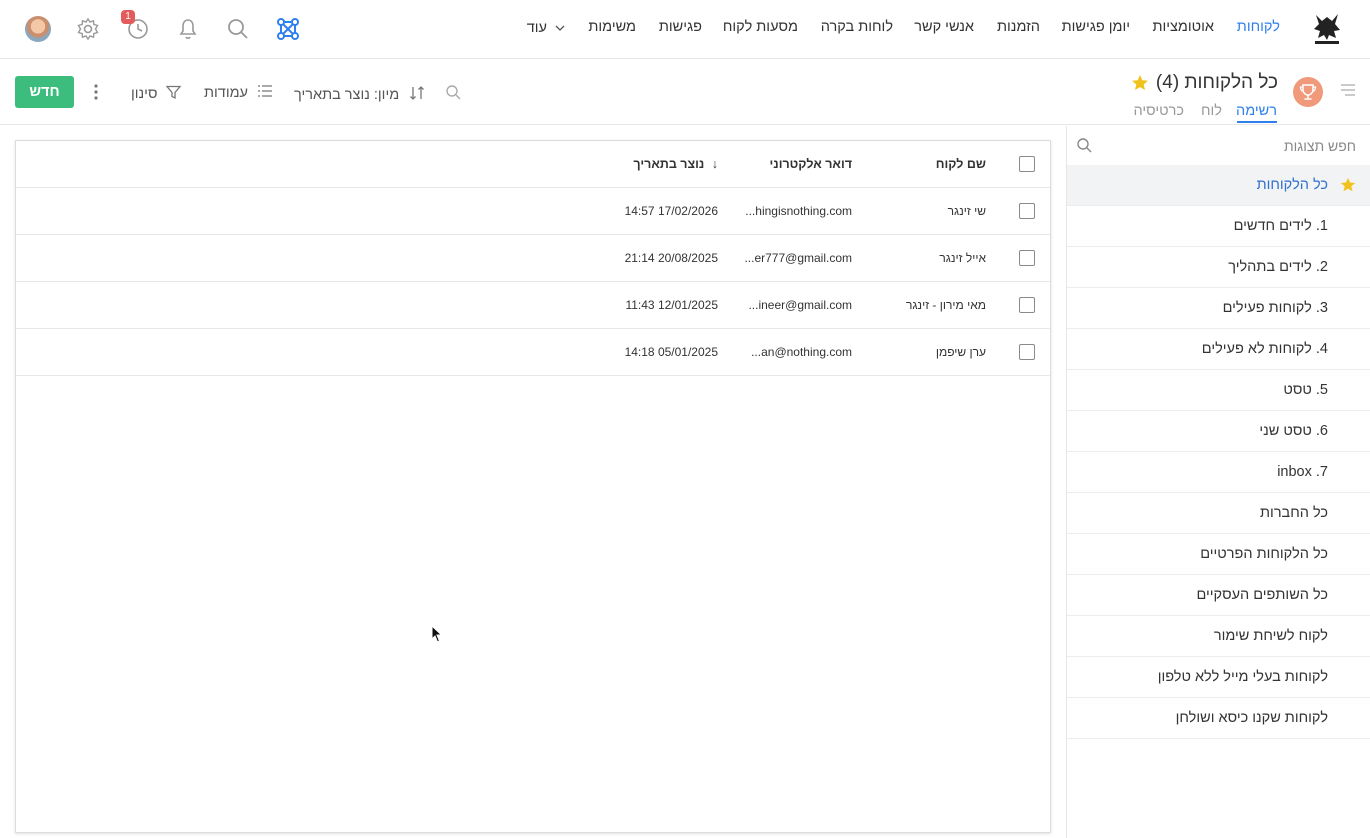 This screenshot has height=838, width=1370. What do you see at coordinates (417, 93) in the screenshot?
I see `sort-icon` at bounding box center [417, 93].